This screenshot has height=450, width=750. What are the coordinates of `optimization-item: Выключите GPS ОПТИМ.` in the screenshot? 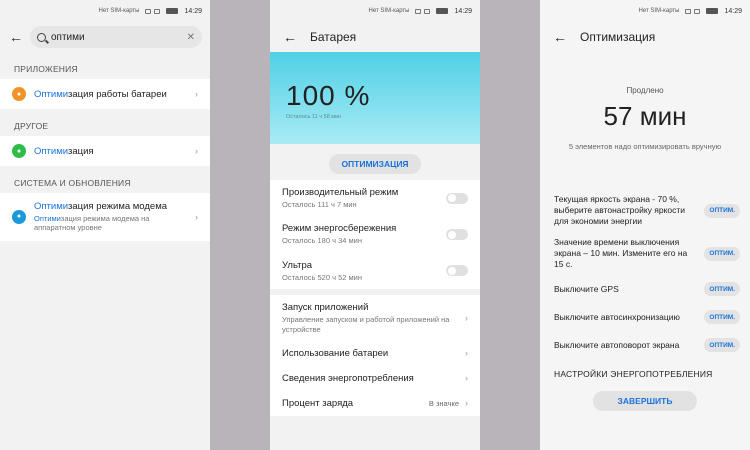 It's located at (645, 289).